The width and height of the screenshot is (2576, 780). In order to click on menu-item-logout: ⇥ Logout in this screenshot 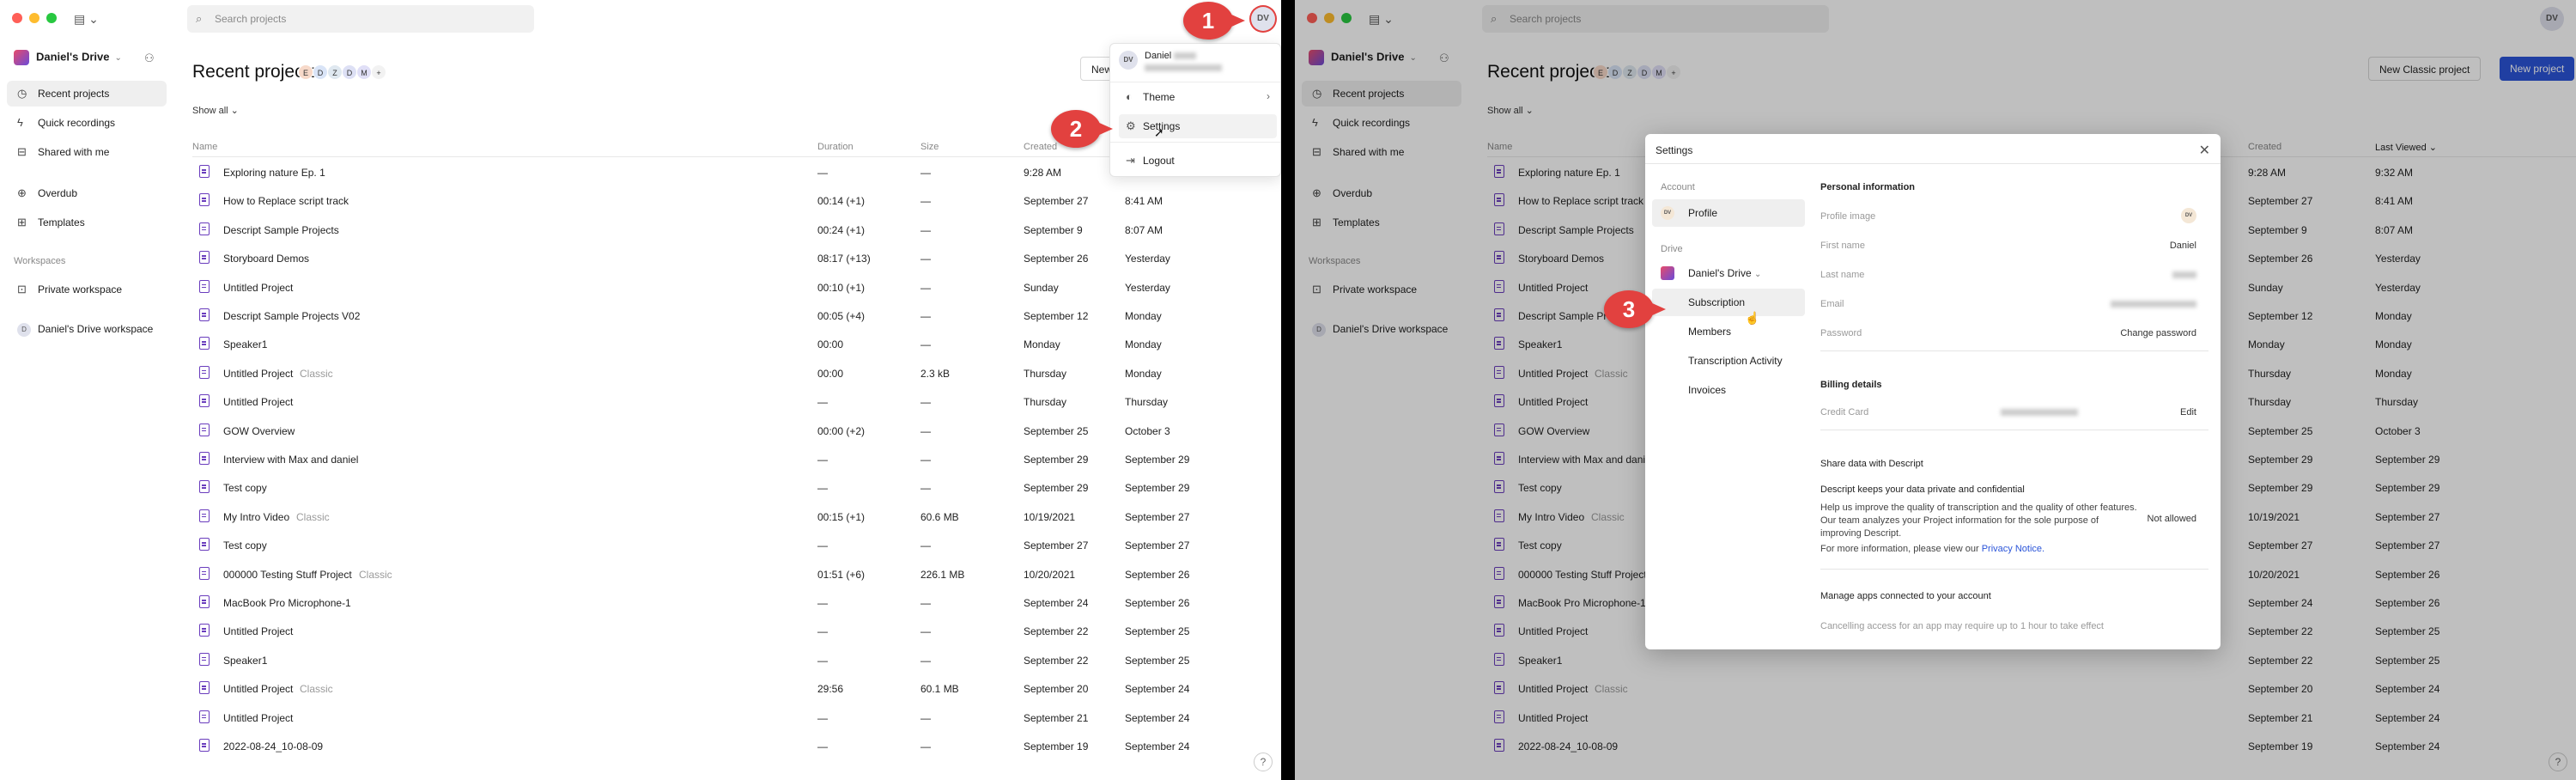, I will do `click(1198, 161)`.